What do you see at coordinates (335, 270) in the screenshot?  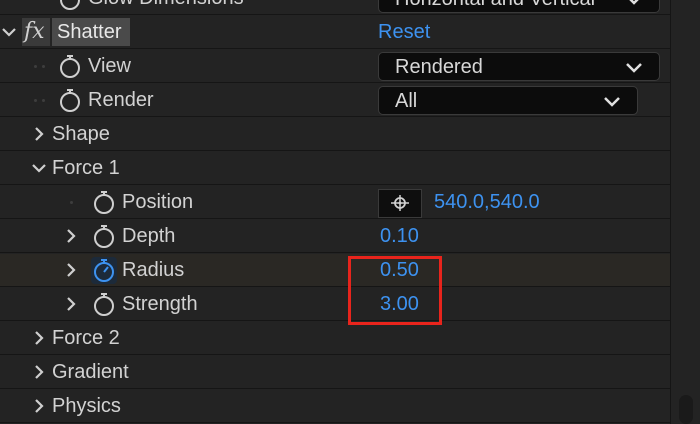 I see `radius-row: Radius 0.50` at bounding box center [335, 270].